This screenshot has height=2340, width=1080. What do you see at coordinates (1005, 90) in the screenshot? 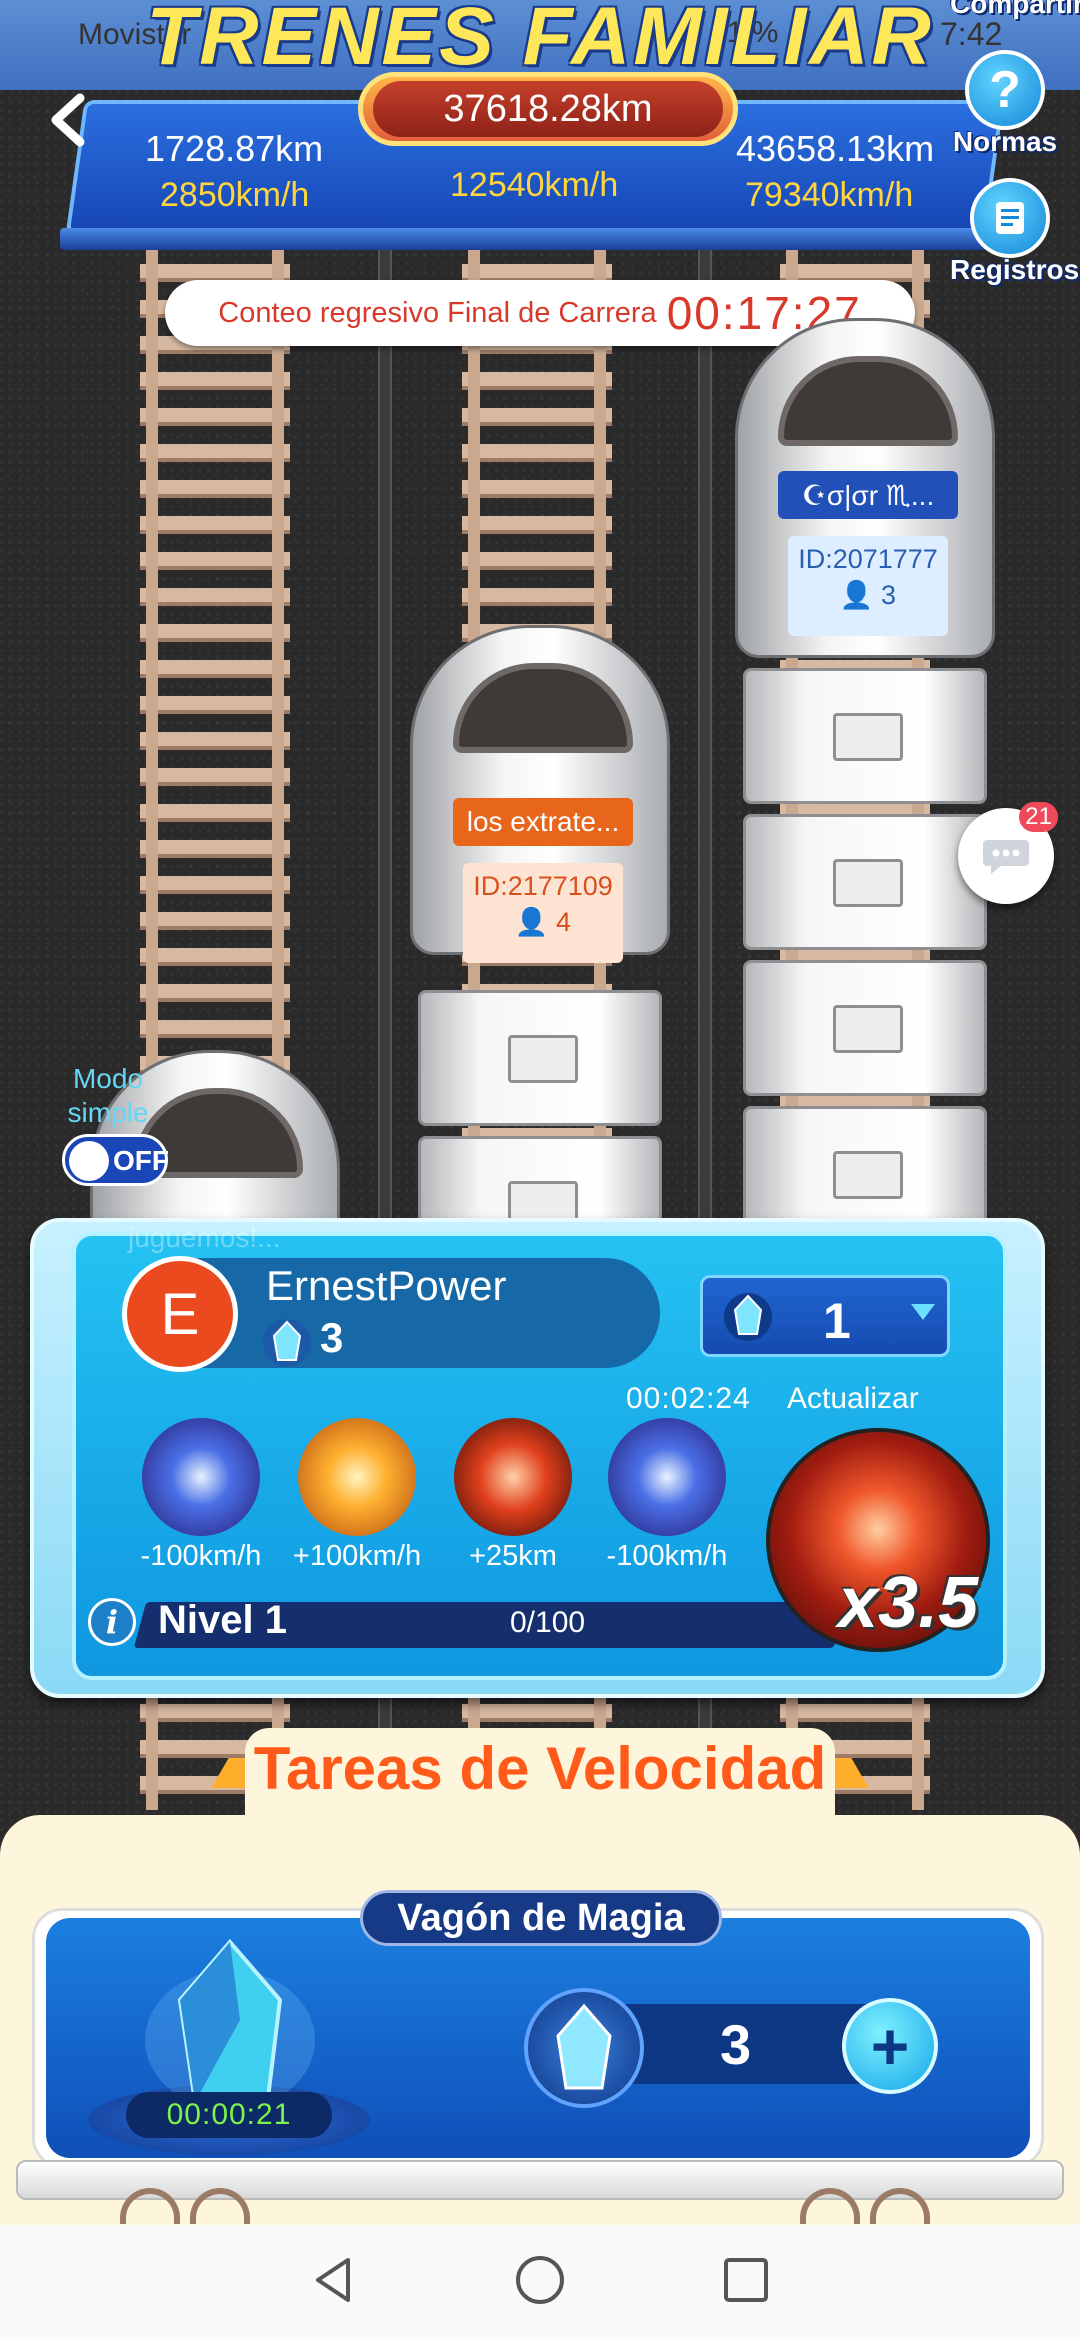
I see `question-icon: ?` at bounding box center [1005, 90].